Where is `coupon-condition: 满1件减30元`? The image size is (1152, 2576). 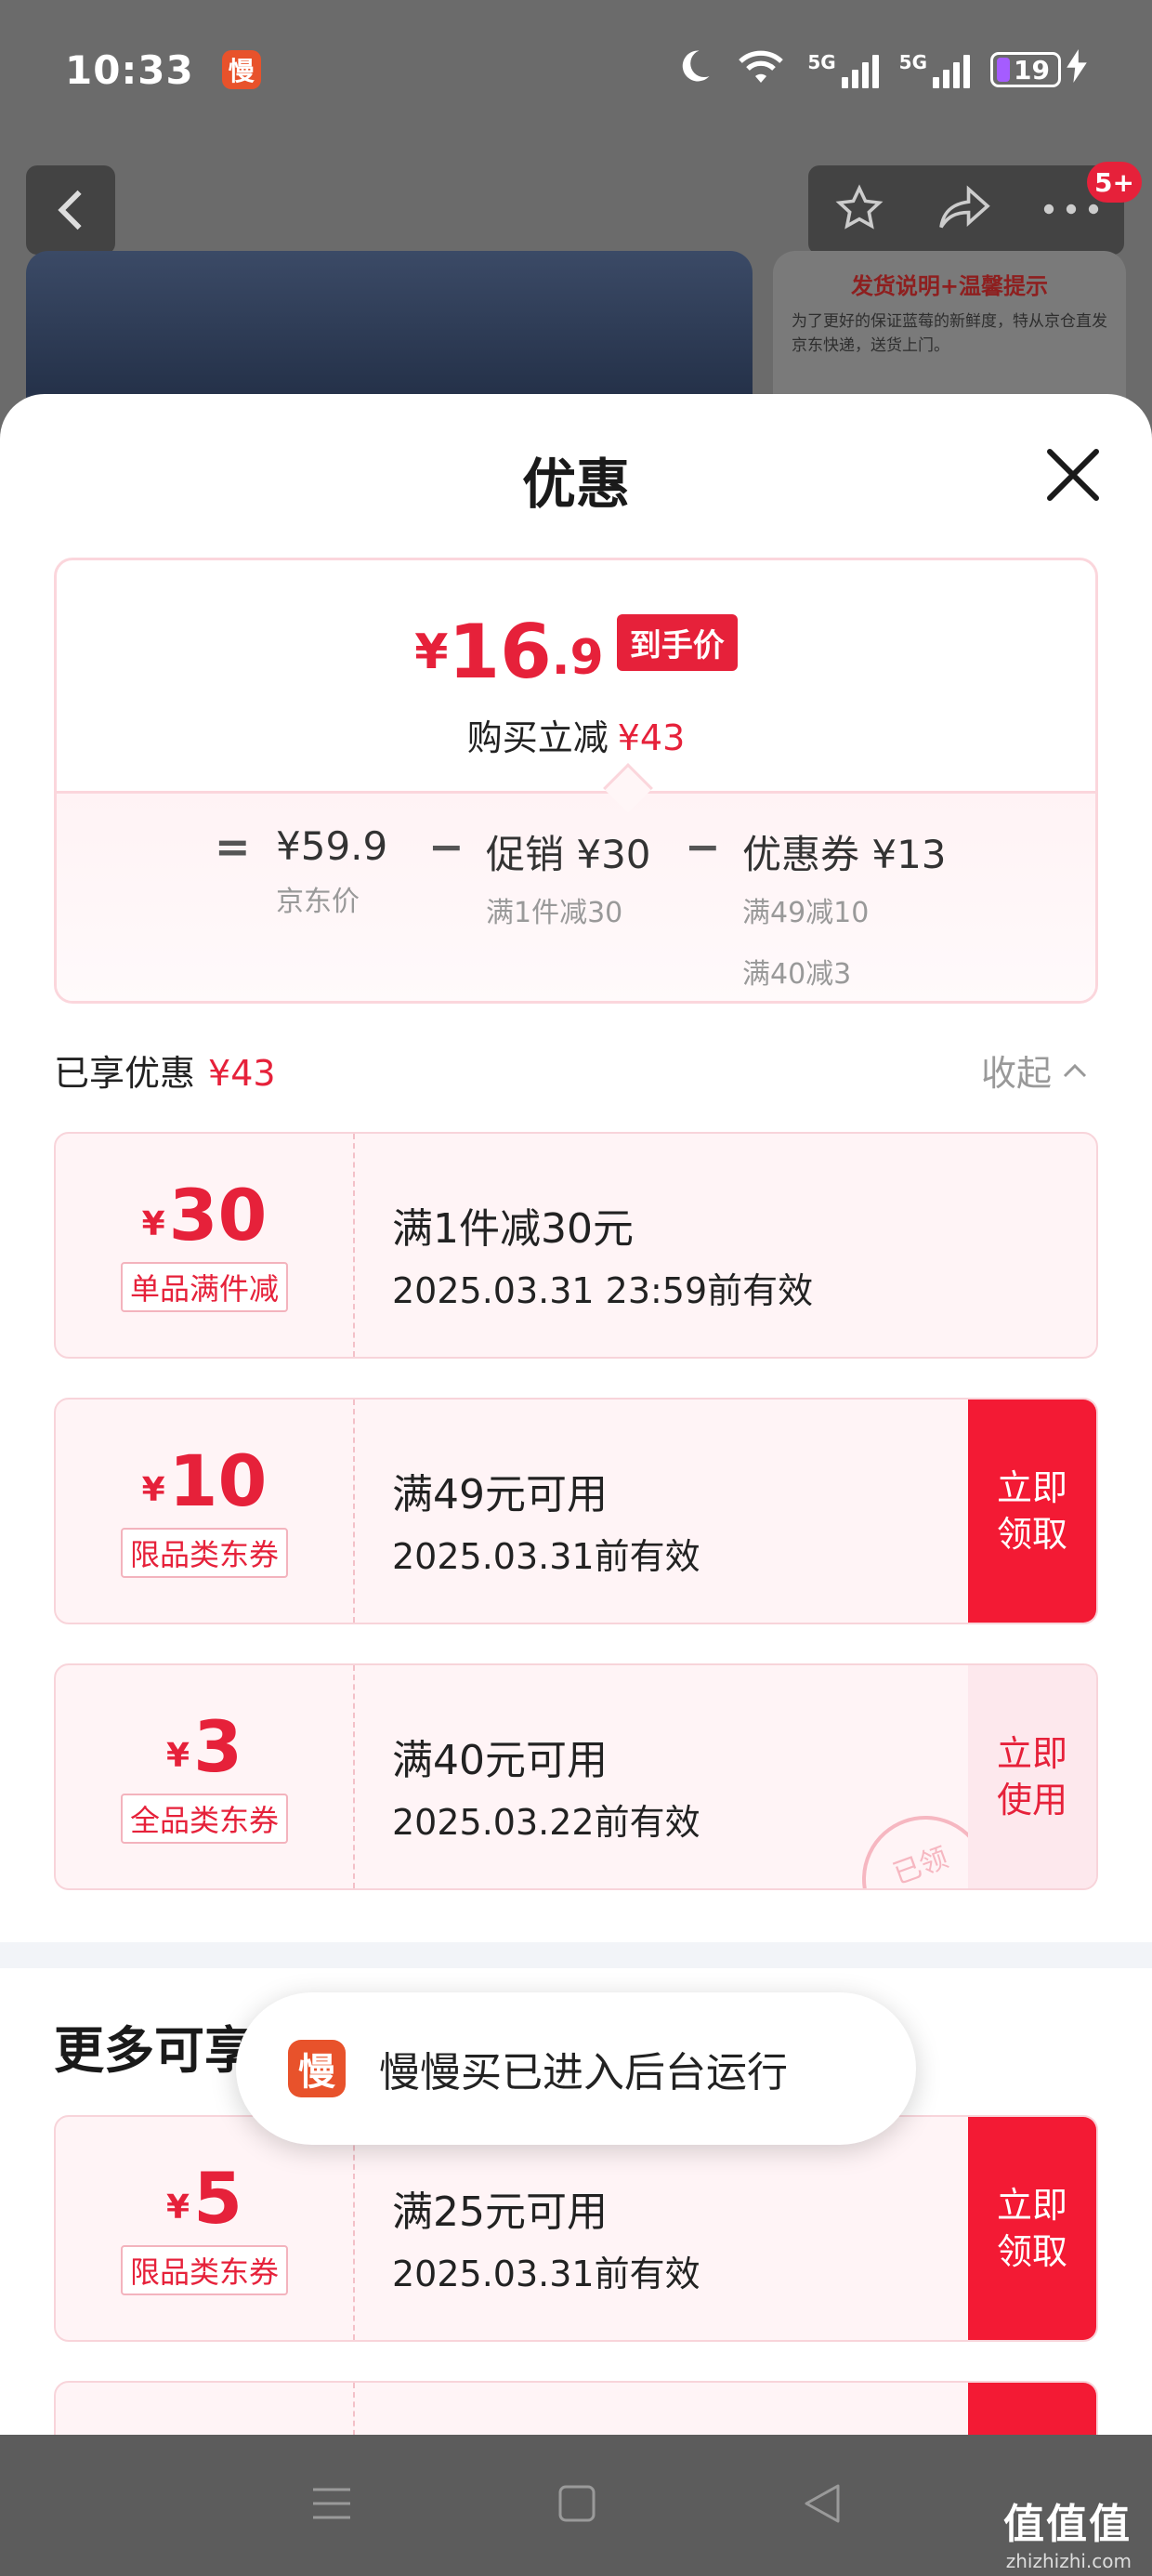 coupon-condition: 满1件减30元 is located at coordinates (513, 1229).